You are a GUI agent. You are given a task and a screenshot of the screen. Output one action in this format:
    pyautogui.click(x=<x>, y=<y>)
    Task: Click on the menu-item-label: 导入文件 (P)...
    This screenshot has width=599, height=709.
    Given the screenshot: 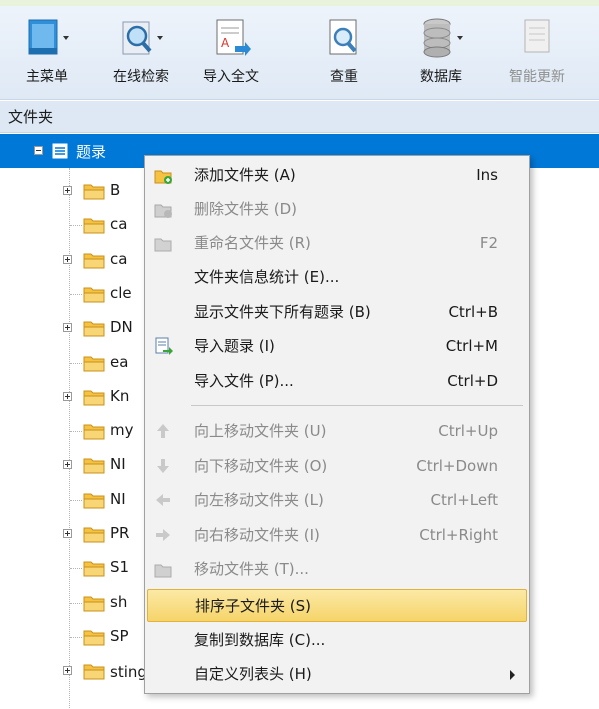 What is the action you would take?
    pyautogui.click(x=244, y=381)
    